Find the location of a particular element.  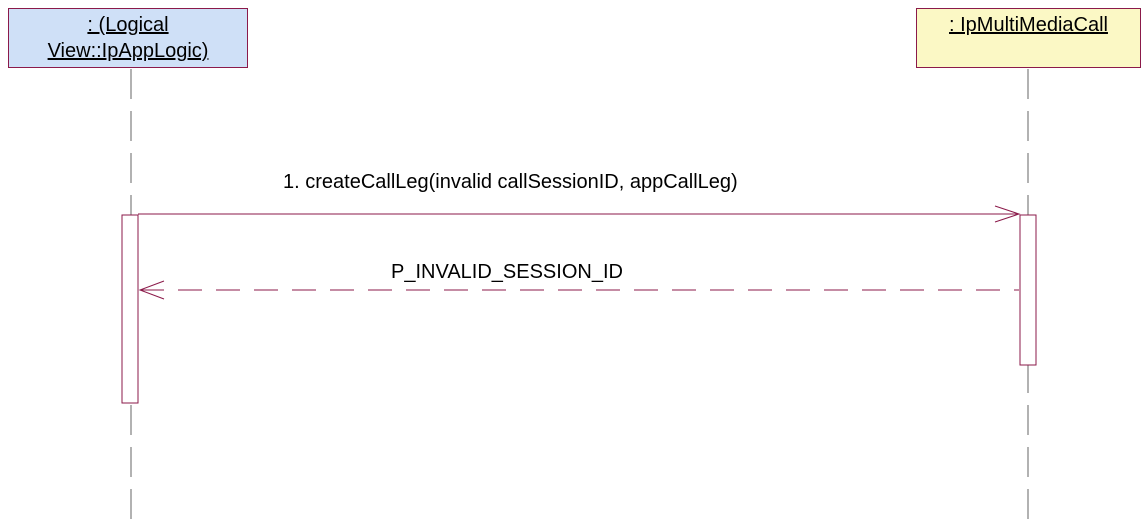

participant-app-logic-line1: : (Logical is located at coordinates (128, 25).